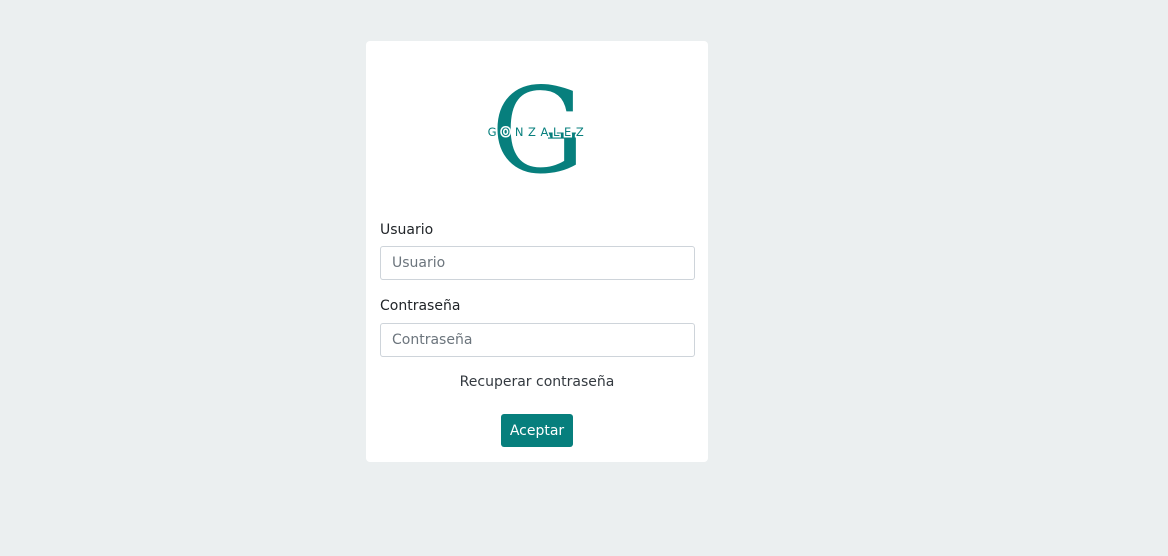 This screenshot has height=556, width=1168. I want to click on password-label: Contraseña, so click(420, 306).